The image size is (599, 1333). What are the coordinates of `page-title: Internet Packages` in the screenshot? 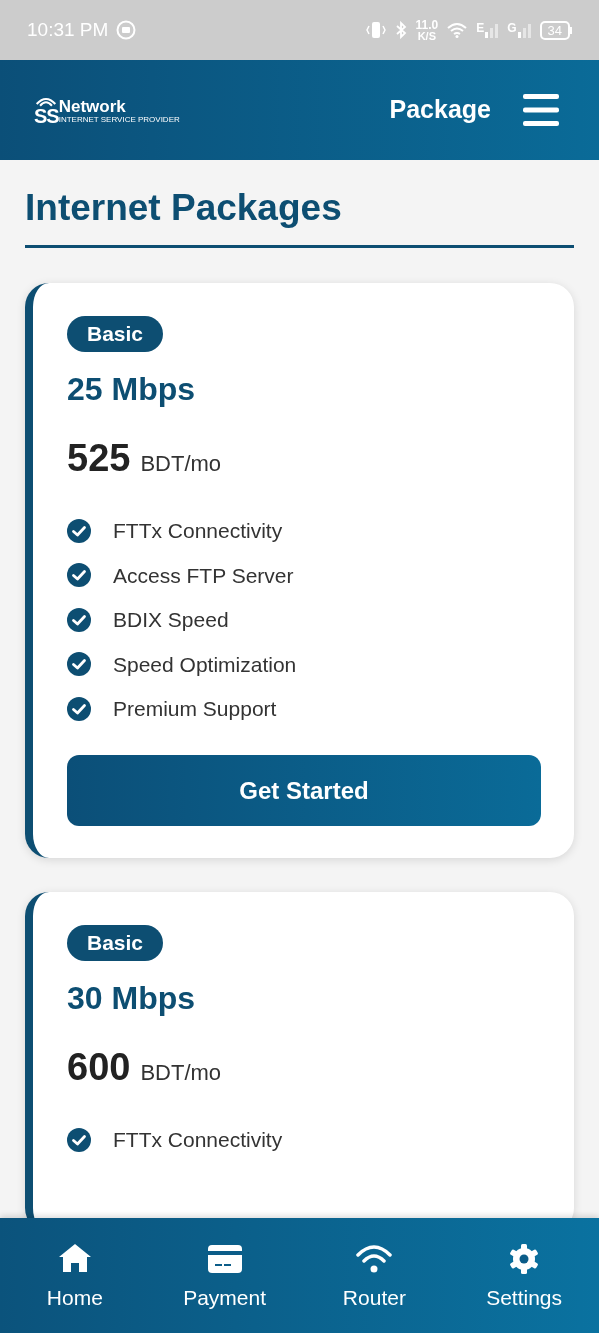 It's located at (299, 204).